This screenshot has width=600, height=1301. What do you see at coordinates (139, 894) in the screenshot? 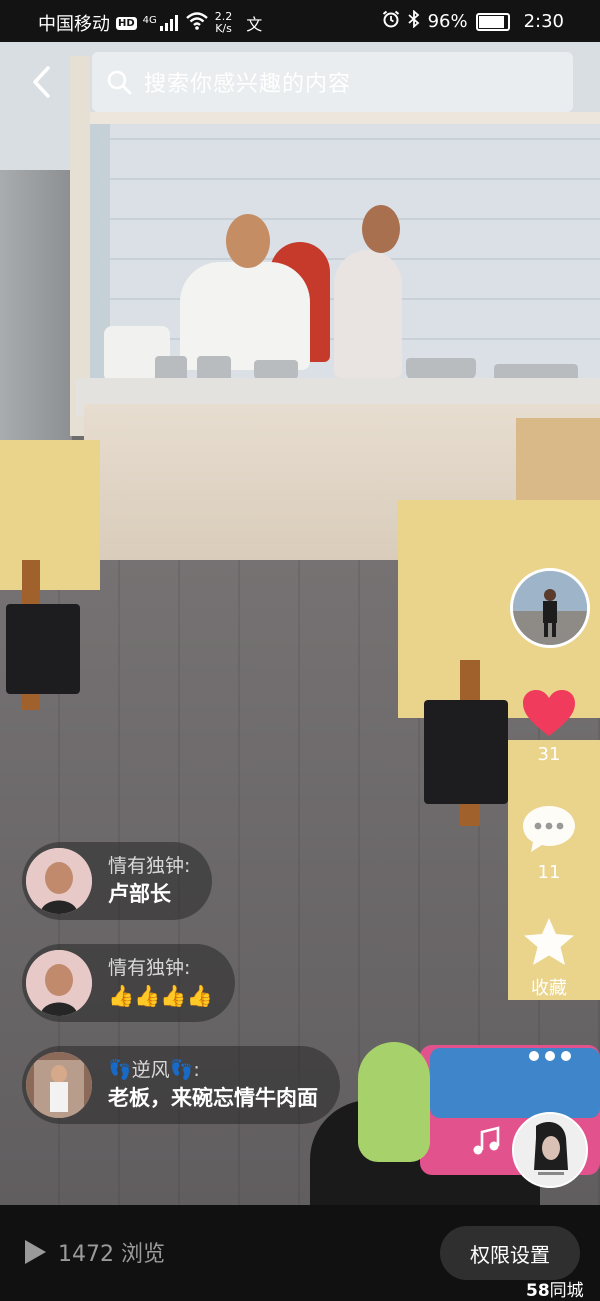
I see `comment-text: 卢部长` at bounding box center [139, 894].